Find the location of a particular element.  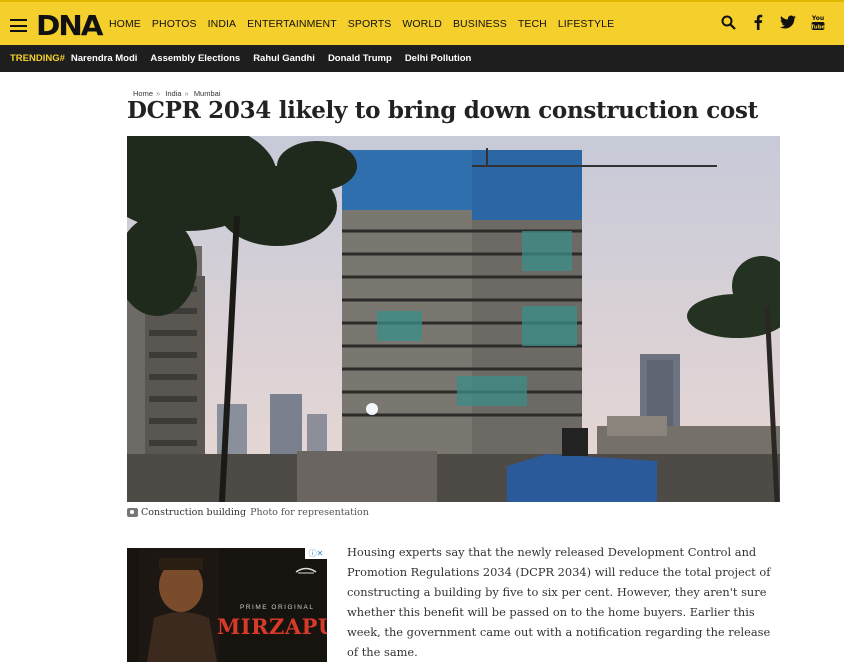

trending-item: Donald Trump is located at coordinates (360, 58).